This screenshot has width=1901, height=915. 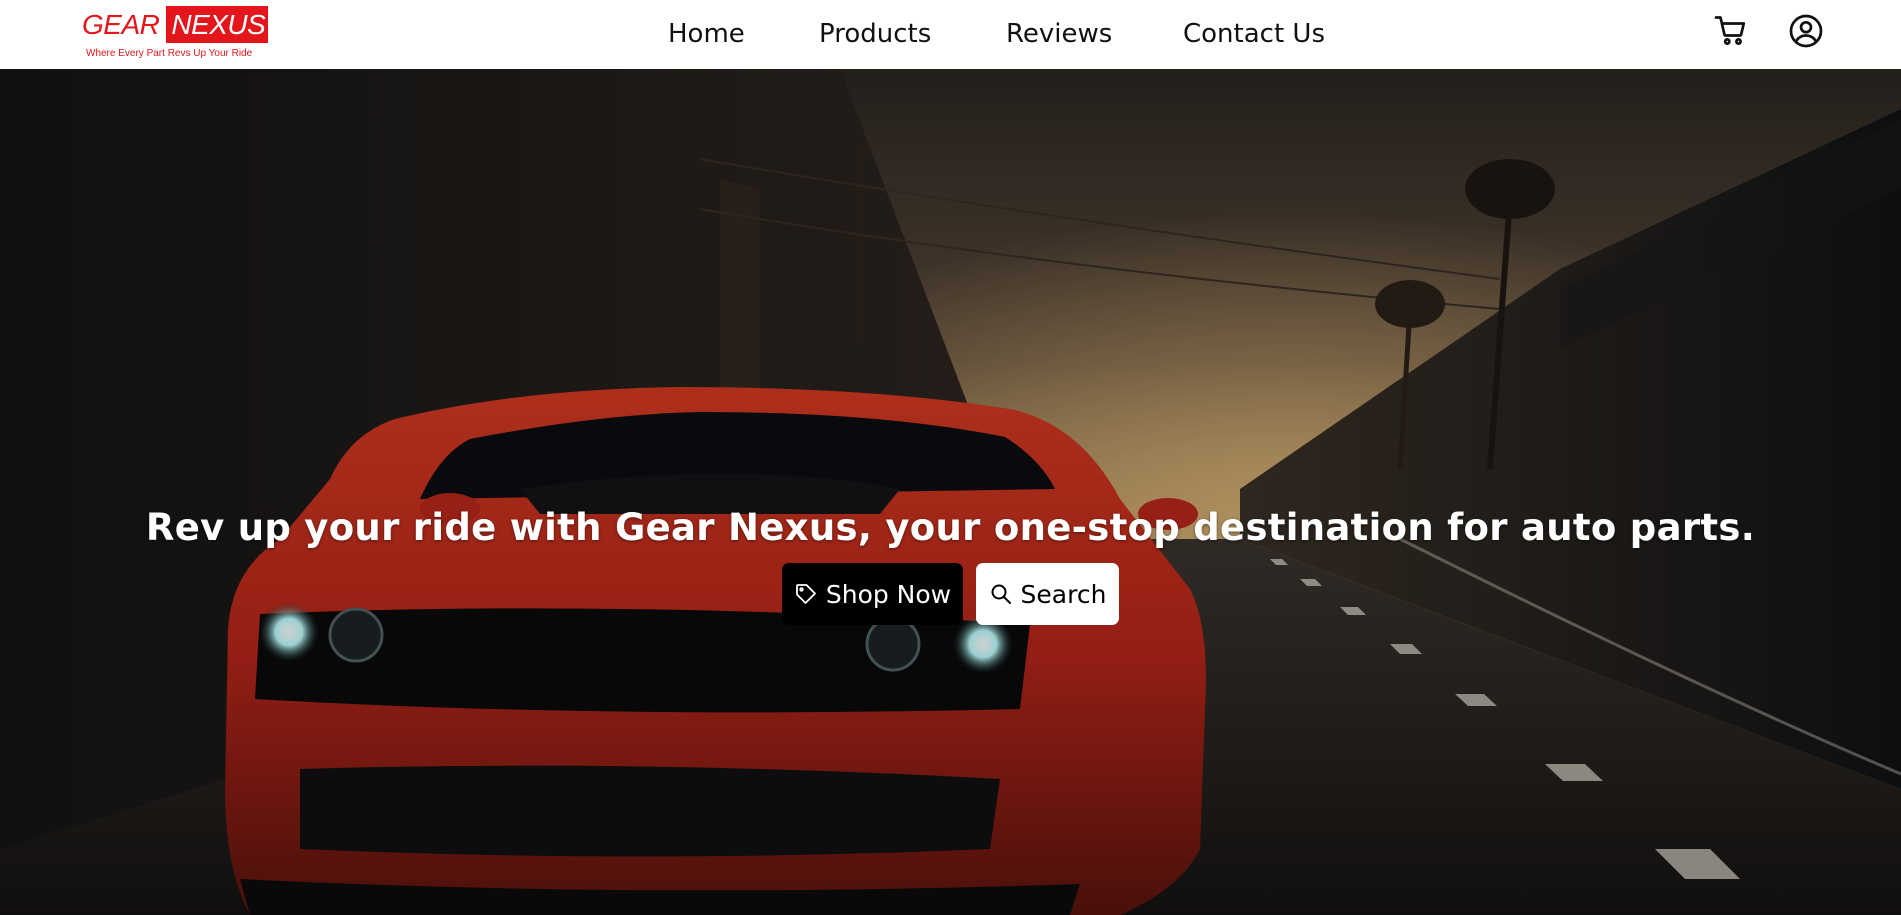 I want to click on shop-now-button: Shop Now, so click(x=872, y=594).